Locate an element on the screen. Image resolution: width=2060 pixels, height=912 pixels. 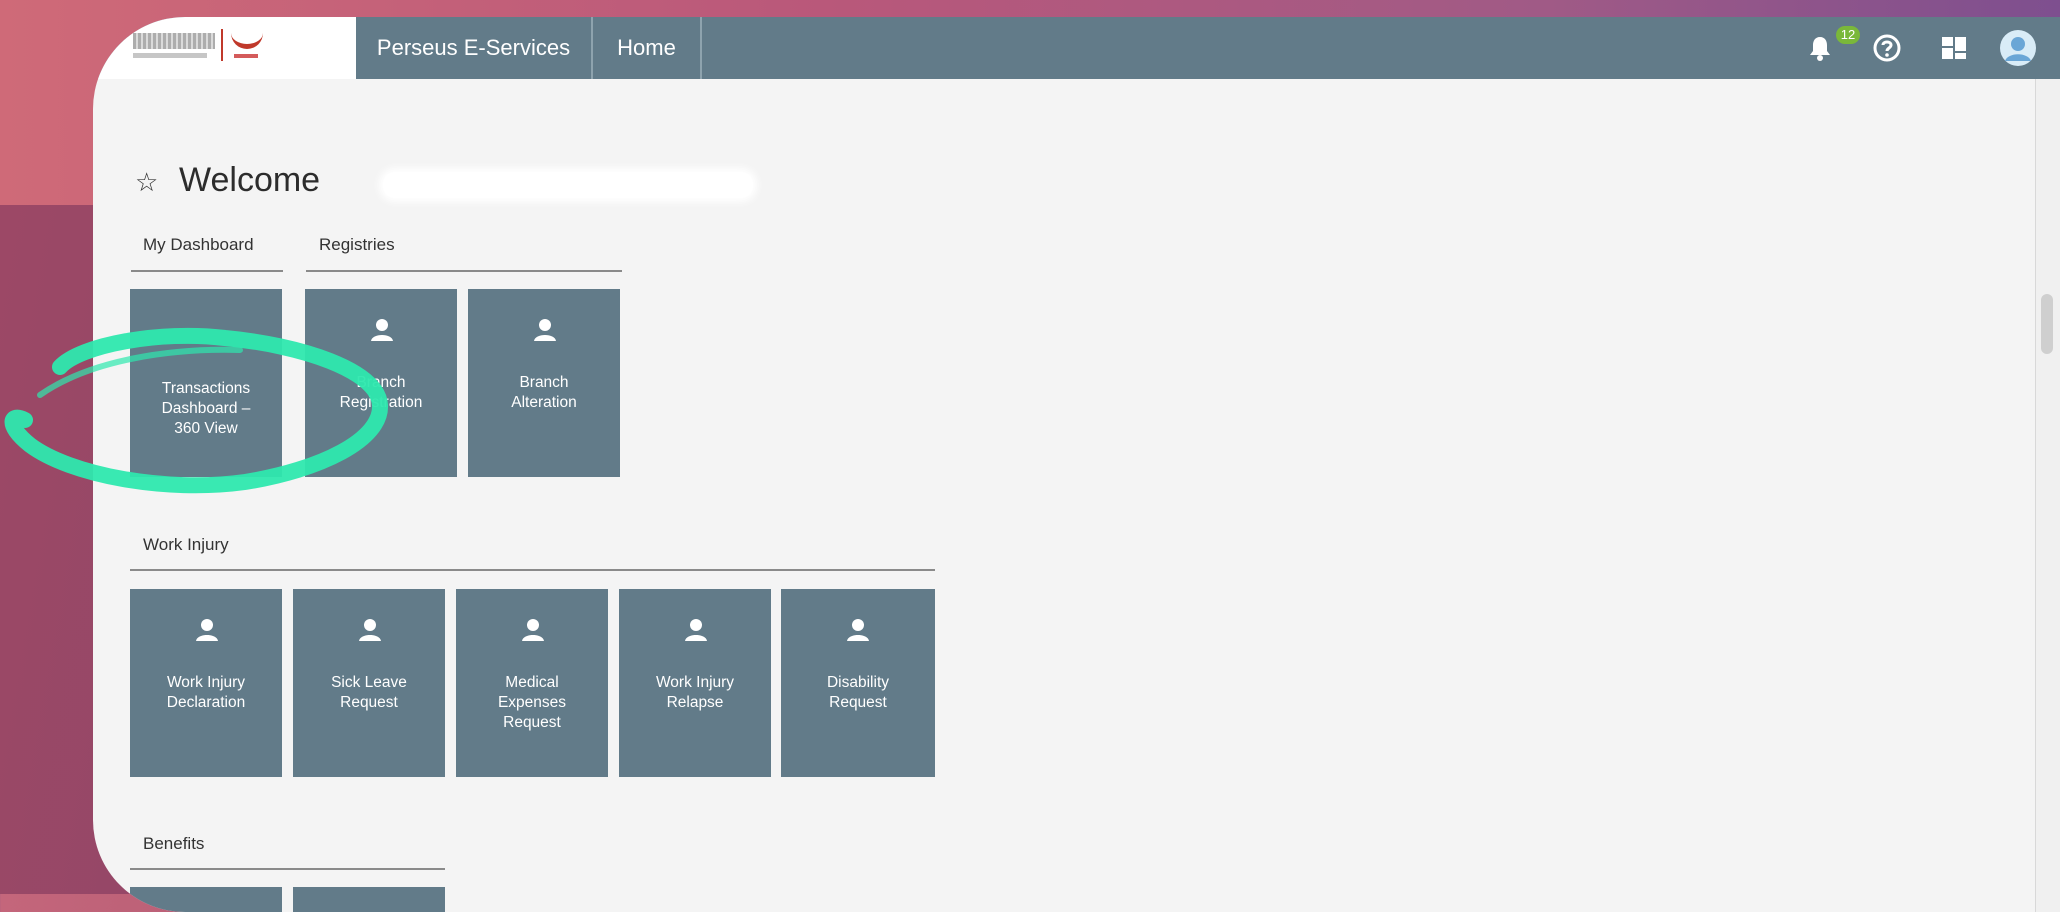
tile-work-injury-declaration: Work Injury Declaration is located at coordinates (206, 683).